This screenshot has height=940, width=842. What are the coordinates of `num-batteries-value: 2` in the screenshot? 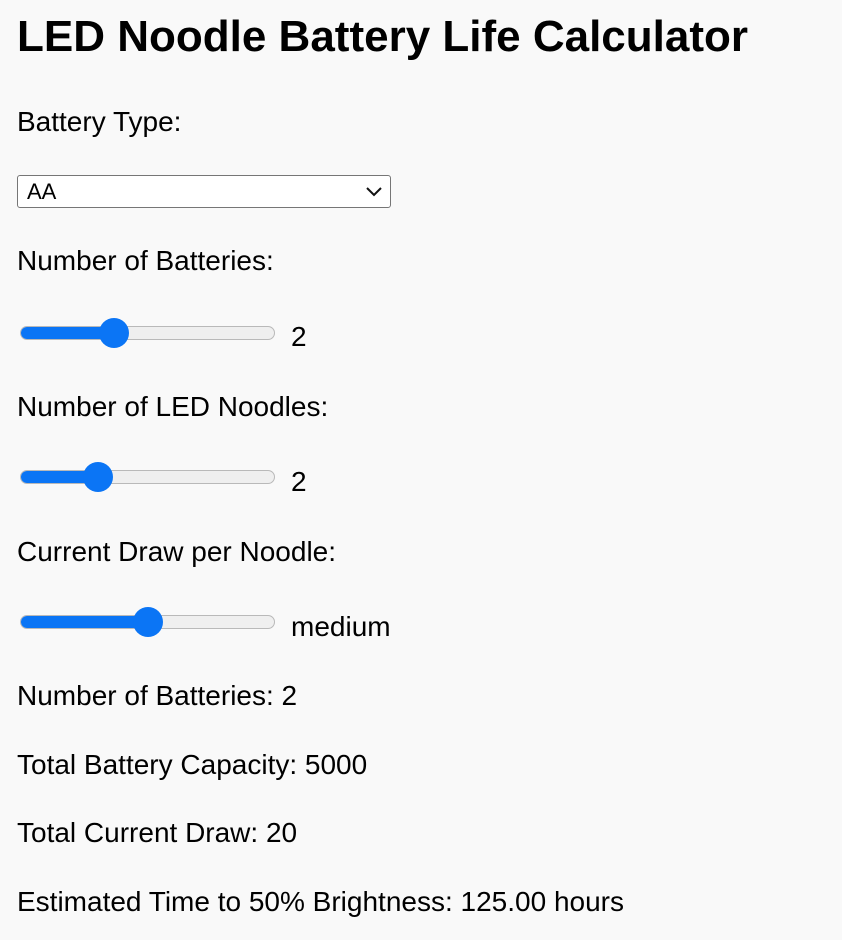 It's located at (299, 336).